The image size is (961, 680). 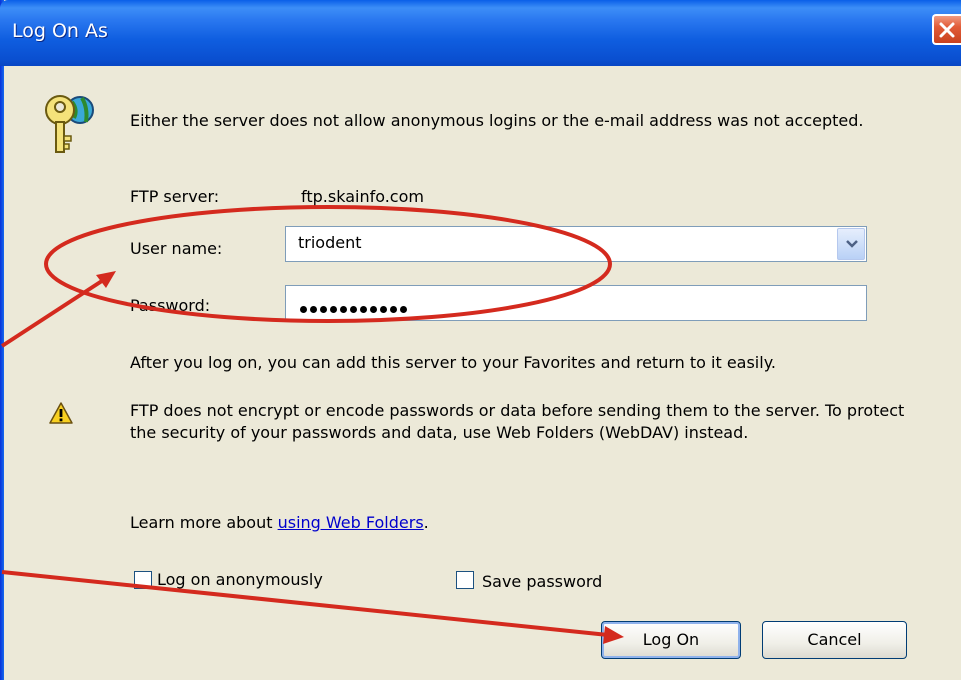 What do you see at coordinates (542, 582) in the screenshot?
I see `save-password-label: Save password` at bounding box center [542, 582].